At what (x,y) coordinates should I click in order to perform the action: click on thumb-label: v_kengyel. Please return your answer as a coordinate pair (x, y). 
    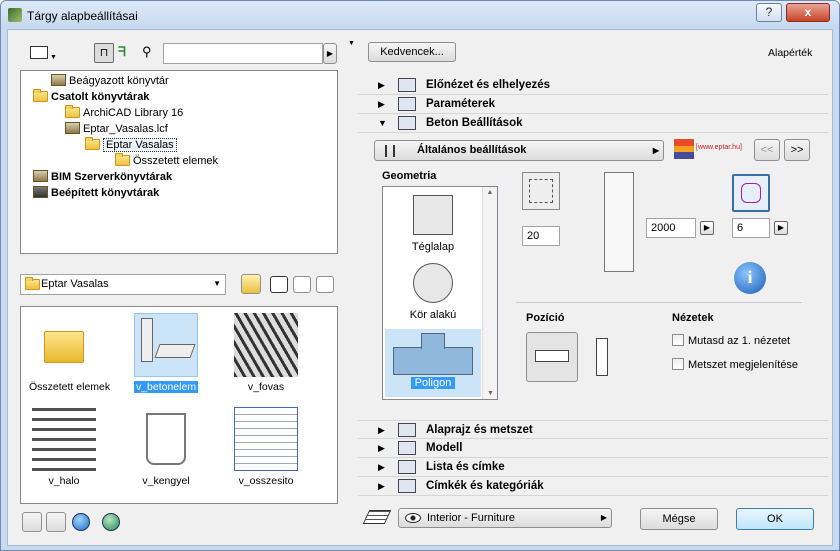
    Looking at the image, I should click on (166, 481).